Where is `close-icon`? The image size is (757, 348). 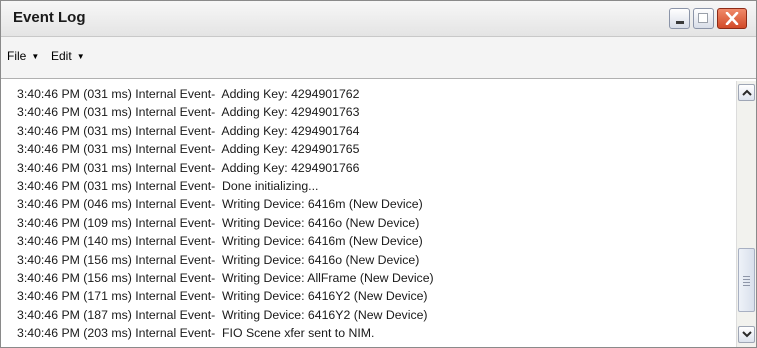
close-icon is located at coordinates (732, 18).